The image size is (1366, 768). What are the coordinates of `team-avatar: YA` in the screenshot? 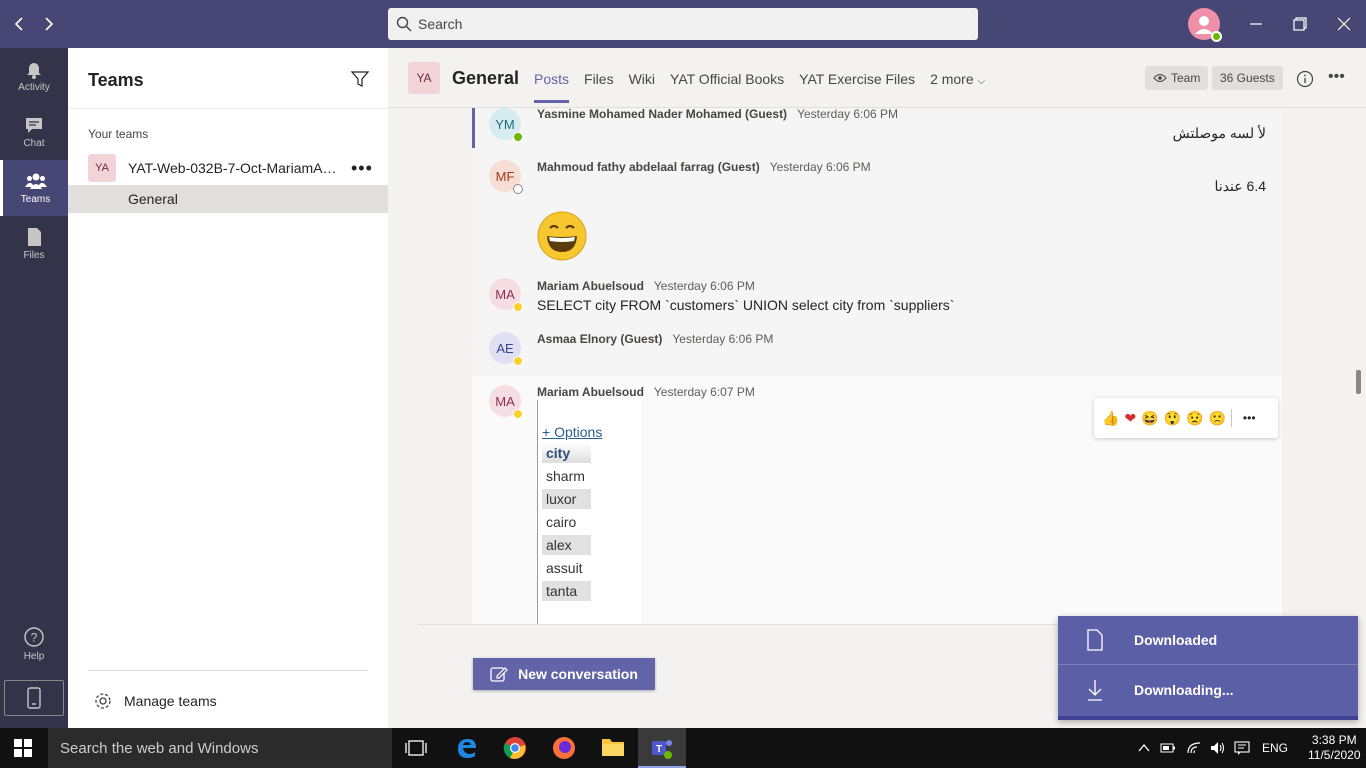 It's located at (102, 168).